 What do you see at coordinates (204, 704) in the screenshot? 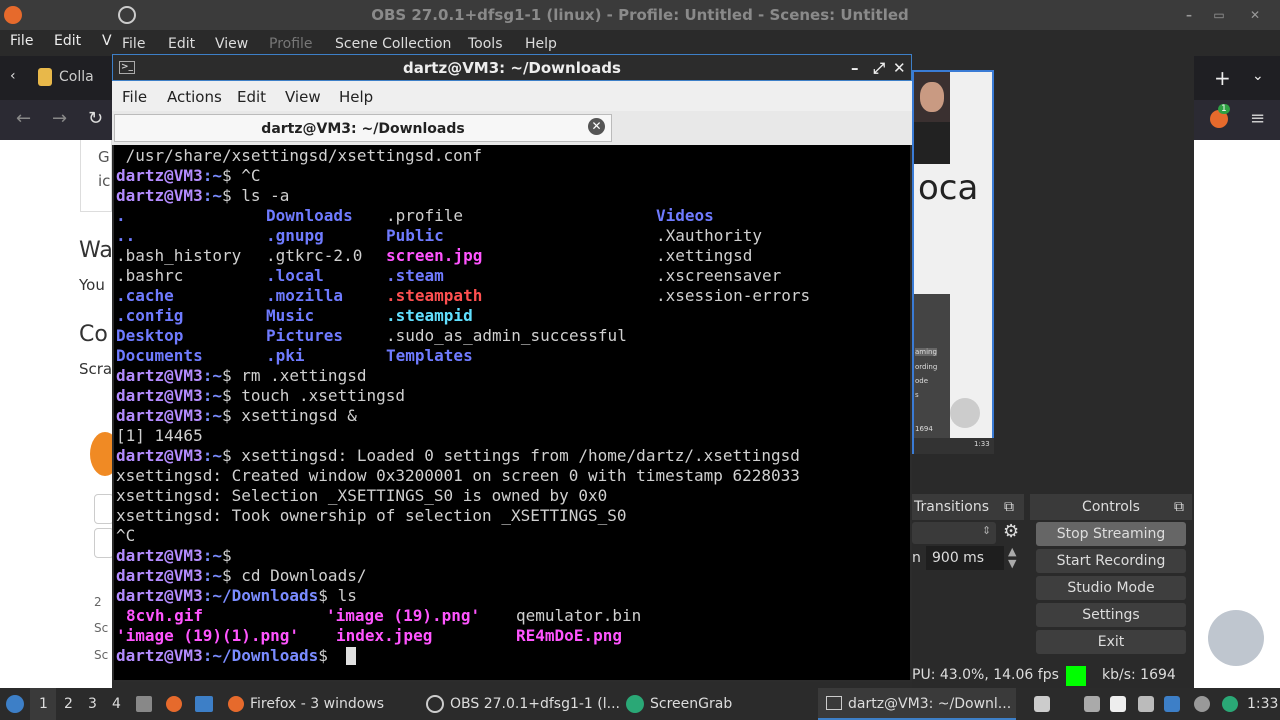
I see `desktop-icon` at bounding box center [204, 704].